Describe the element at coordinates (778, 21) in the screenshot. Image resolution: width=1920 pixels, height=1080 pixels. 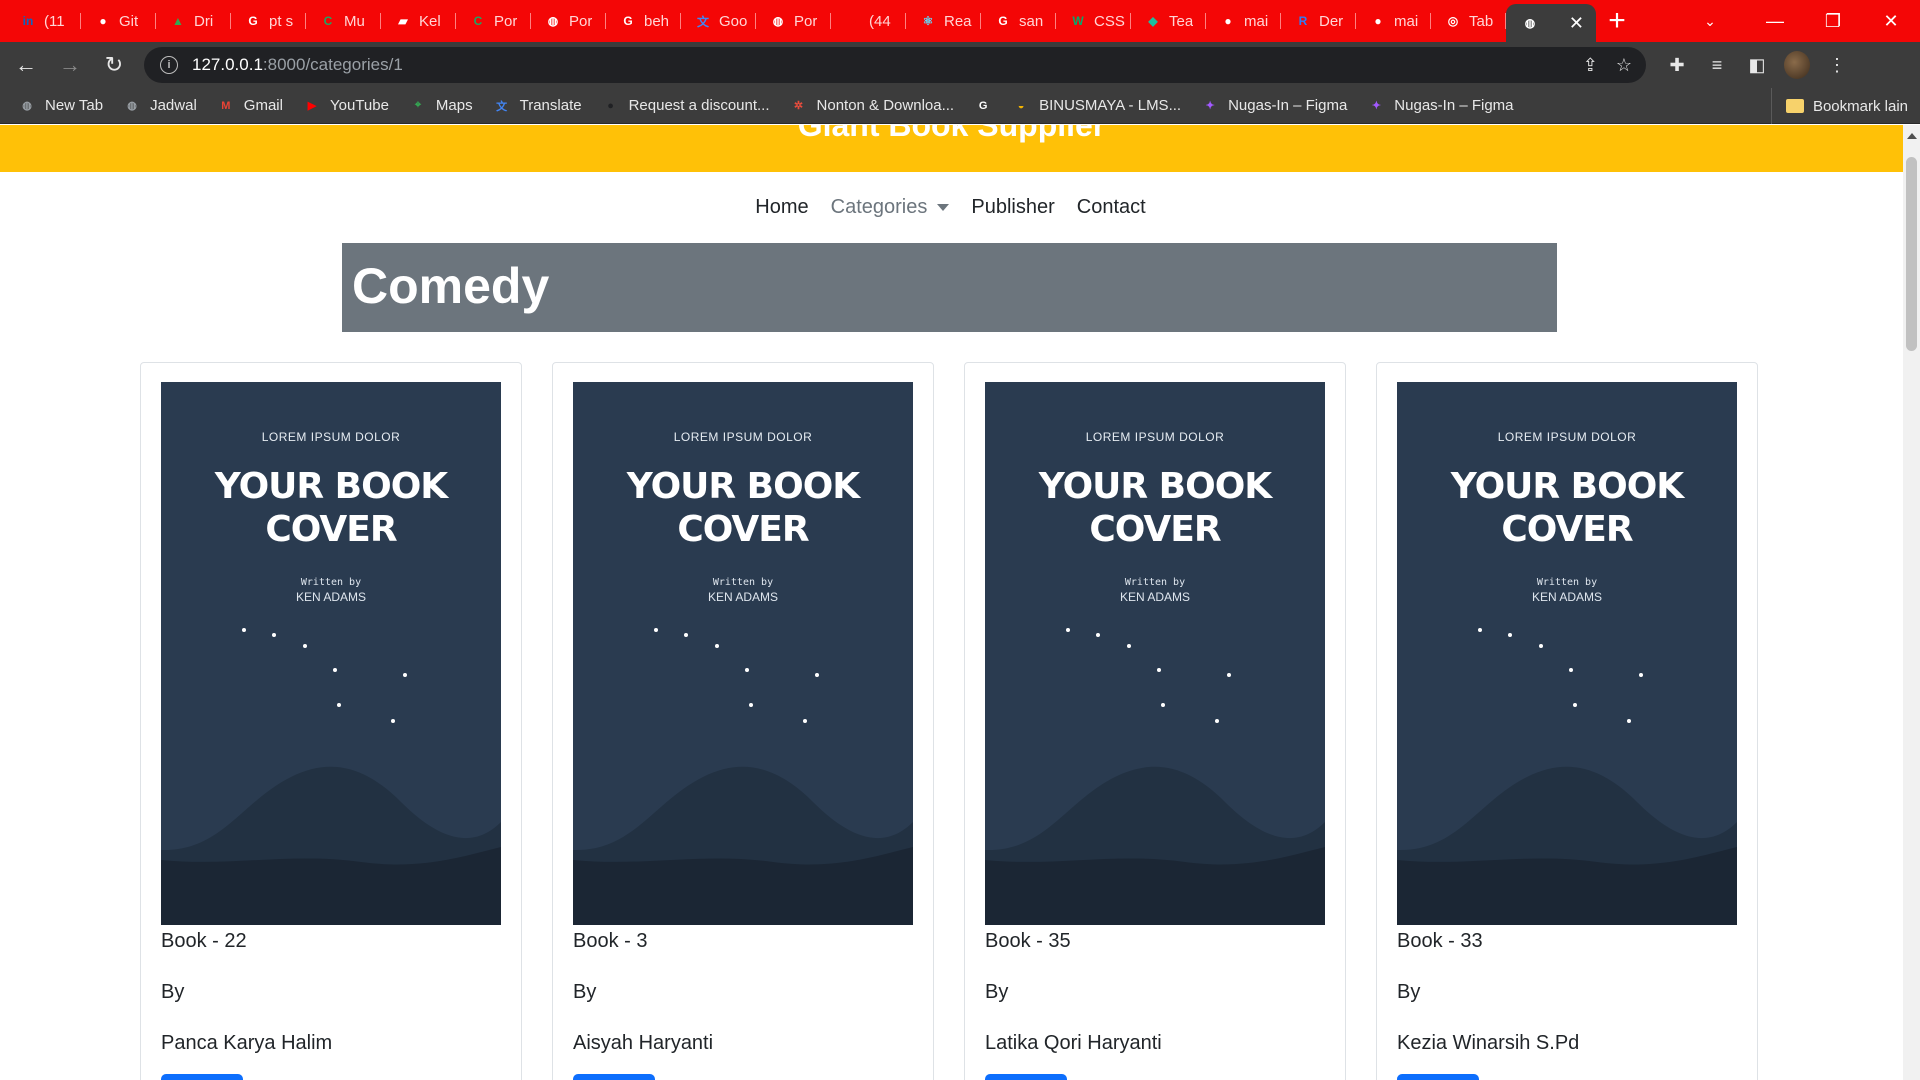
I see `globe-icon: ◍` at that location.